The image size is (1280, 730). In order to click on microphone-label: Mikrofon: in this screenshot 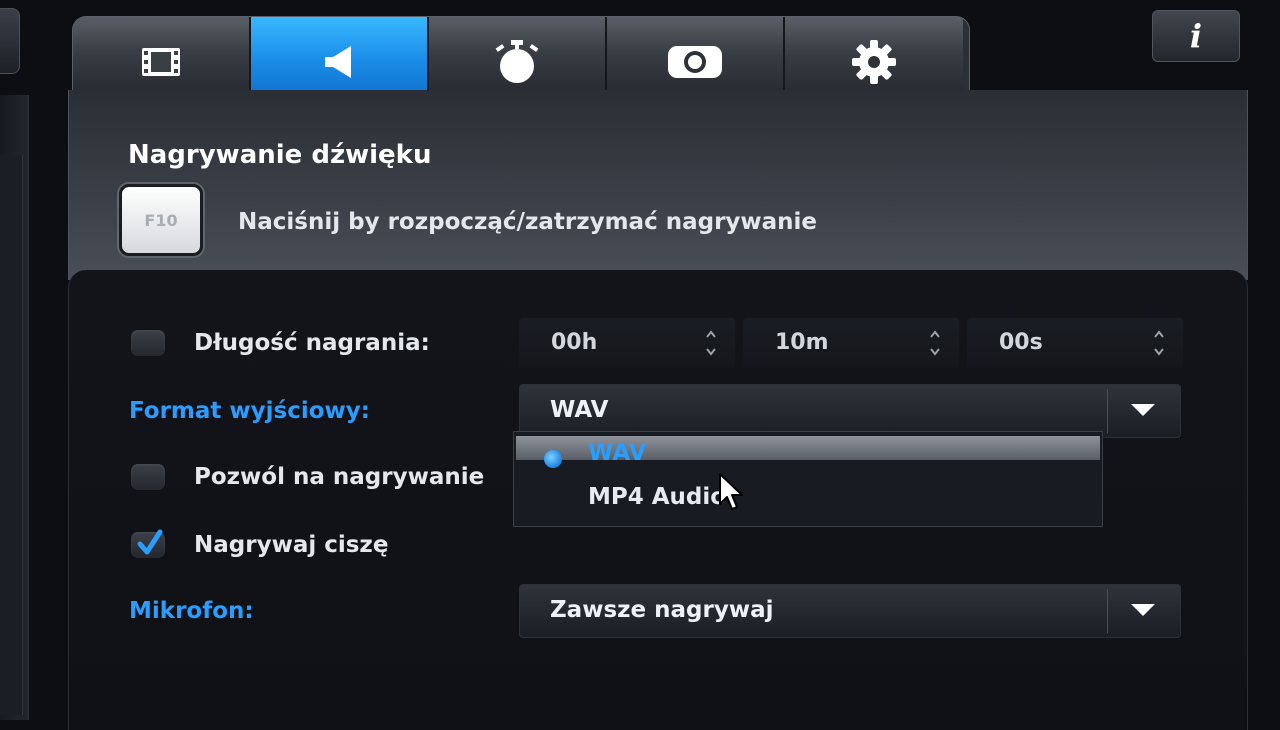, I will do `click(191, 611)`.